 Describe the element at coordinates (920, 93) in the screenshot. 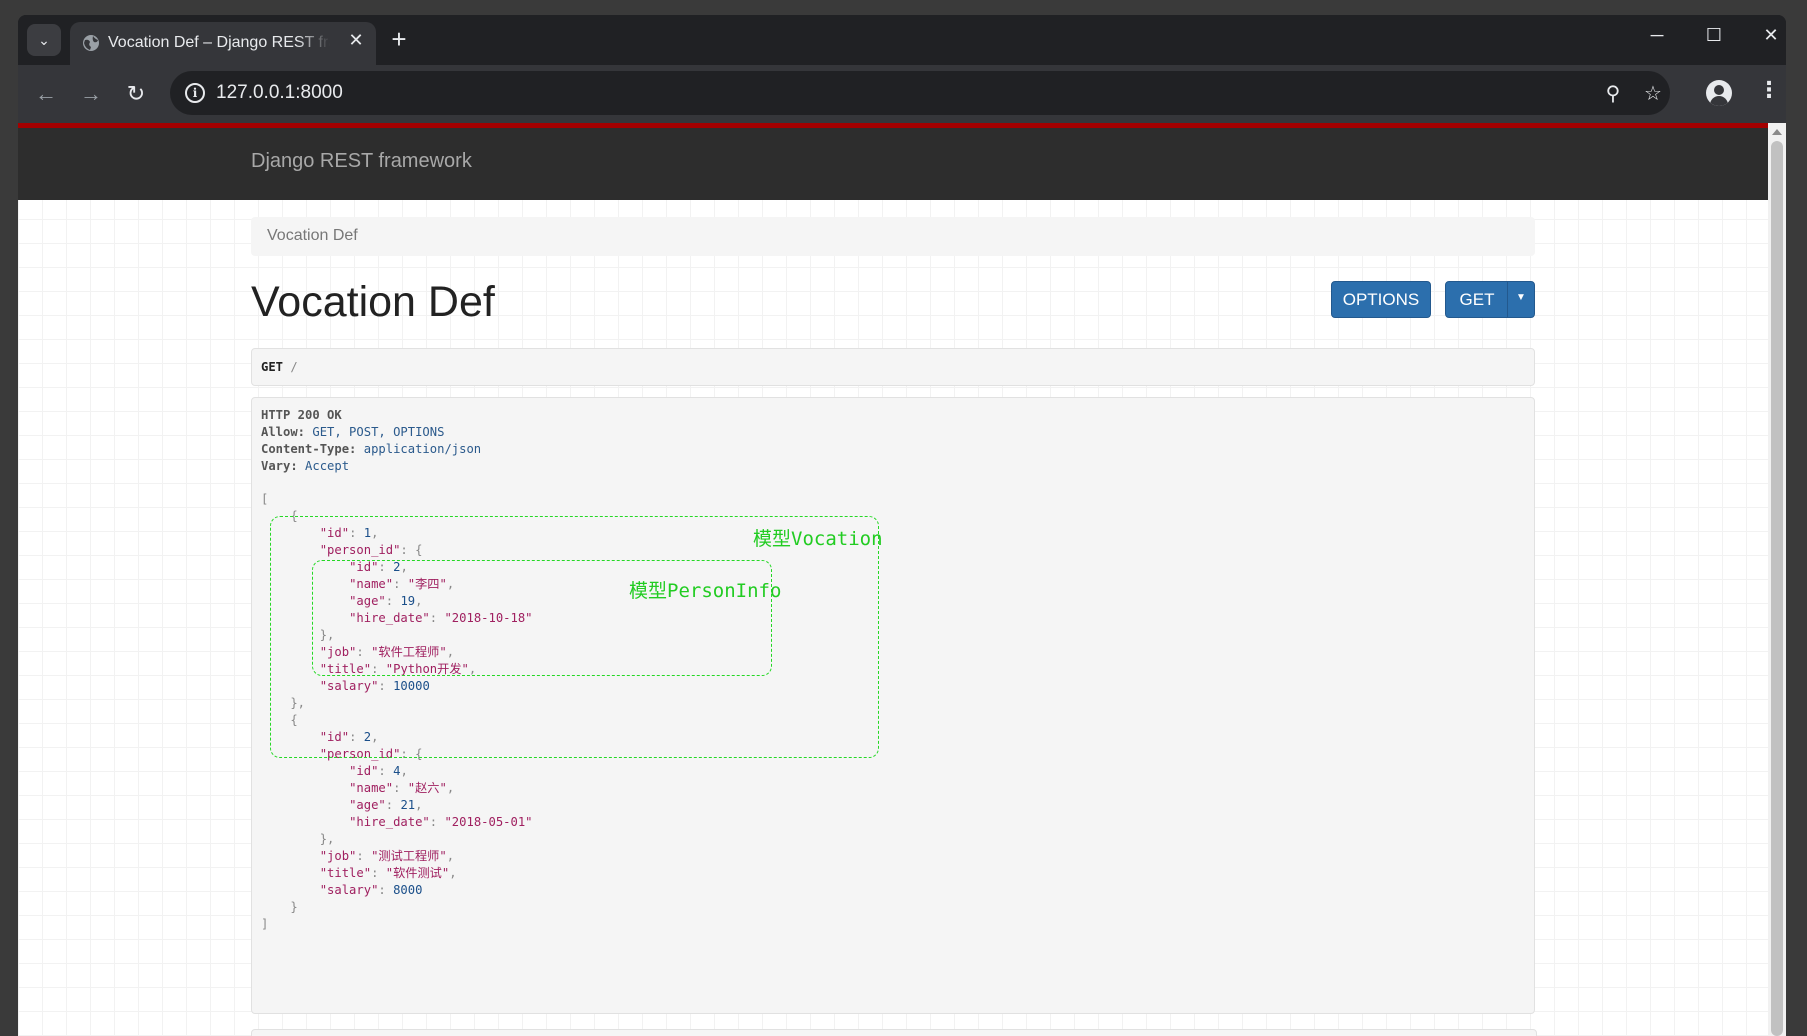

I see `address-bar: i 127.0.0.1:8000 ⚲ ☆` at that location.